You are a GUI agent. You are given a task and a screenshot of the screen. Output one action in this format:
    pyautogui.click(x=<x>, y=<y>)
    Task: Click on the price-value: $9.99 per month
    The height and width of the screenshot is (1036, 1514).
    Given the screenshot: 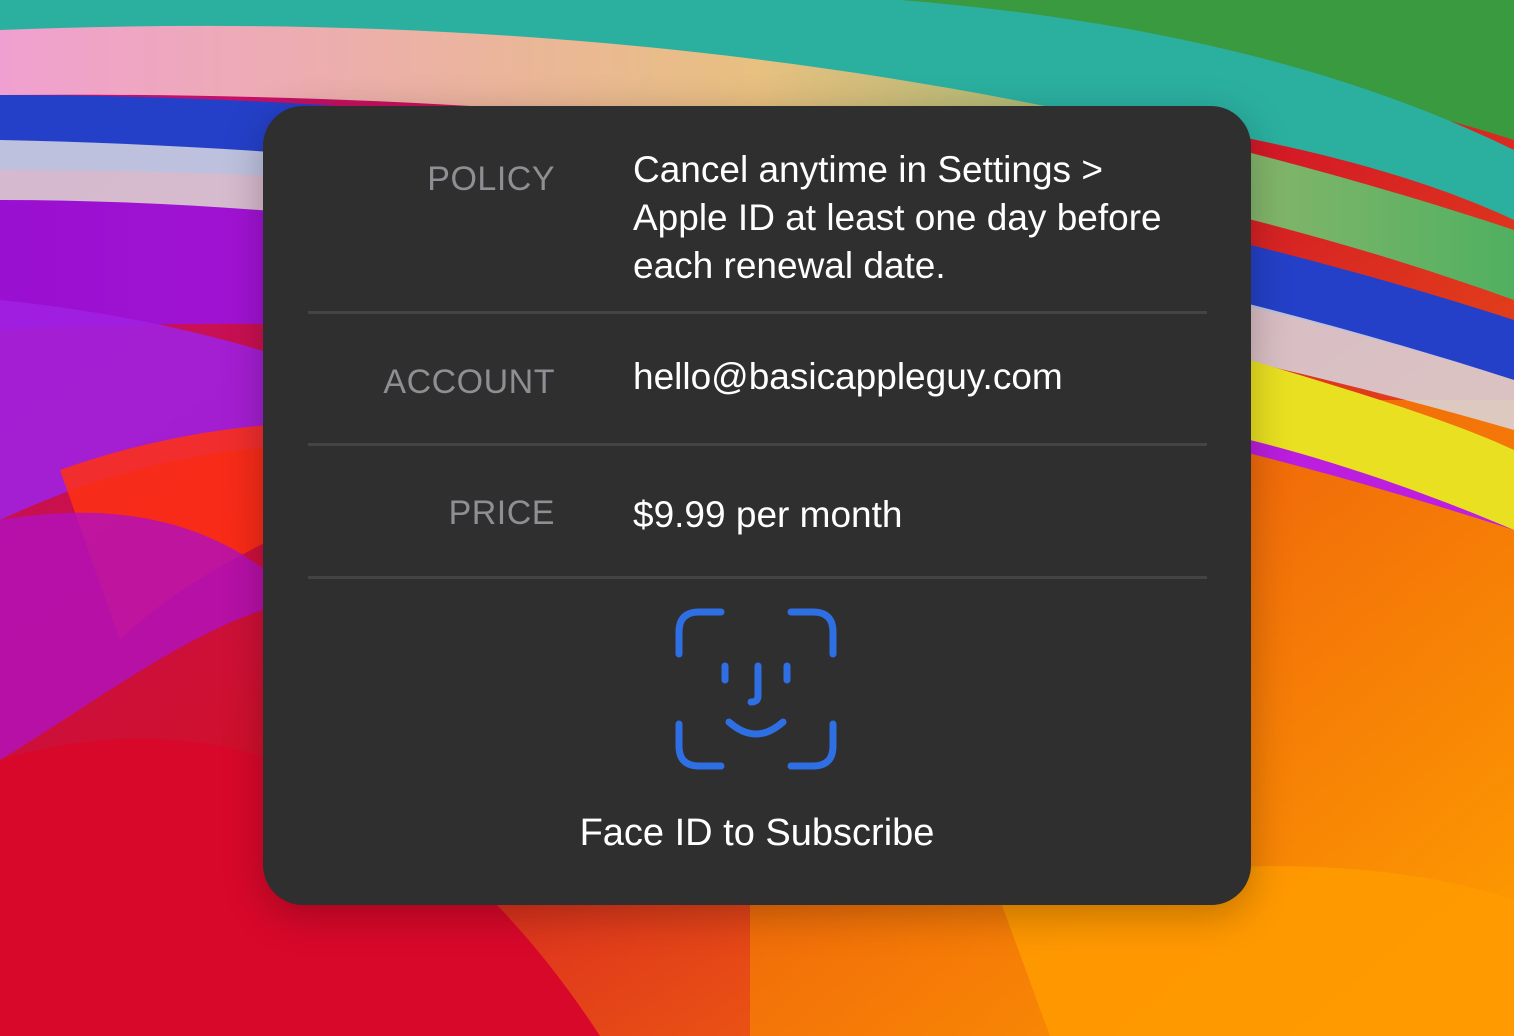 What is the action you would take?
    pyautogui.click(x=768, y=514)
    